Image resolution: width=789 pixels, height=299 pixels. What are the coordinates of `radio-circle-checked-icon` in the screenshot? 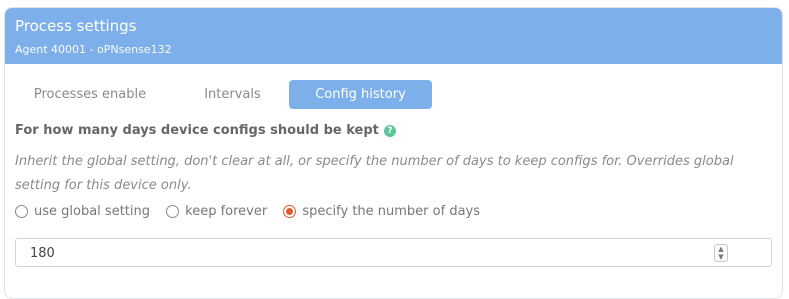 It's located at (290, 211).